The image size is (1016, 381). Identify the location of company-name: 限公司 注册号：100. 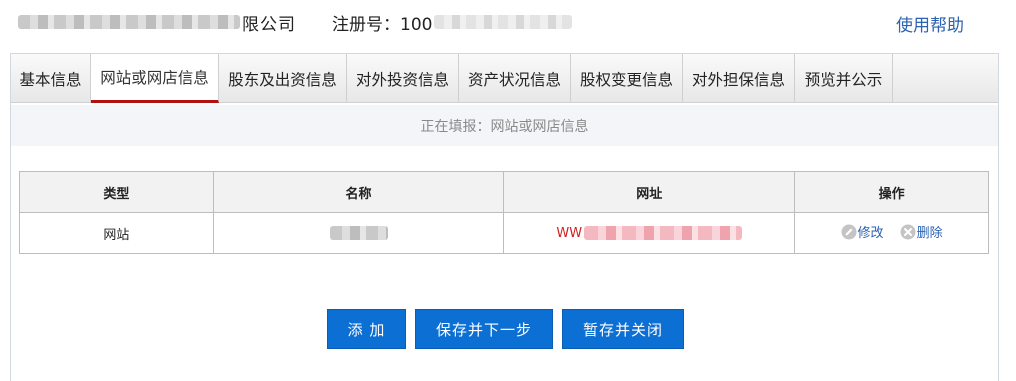
(296, 22).